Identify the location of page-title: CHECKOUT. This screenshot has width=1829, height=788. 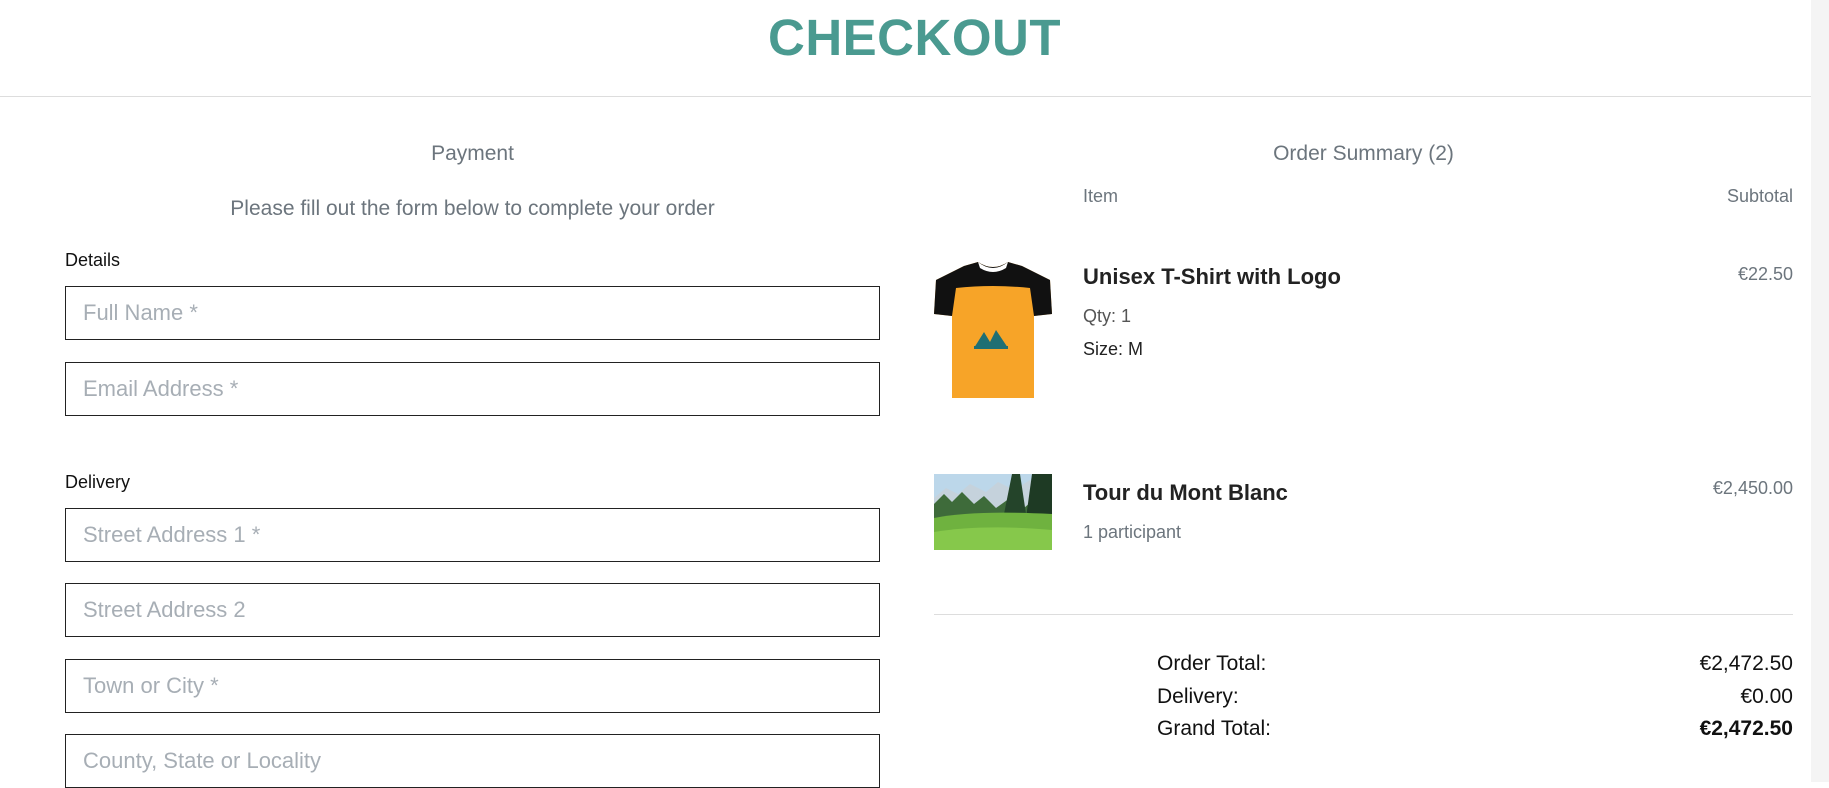
(914, 37).